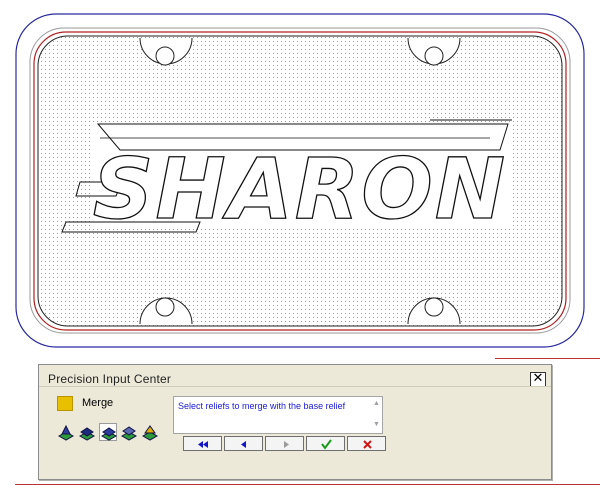  I want to click on merge-color-swatch, so click(65, 403).